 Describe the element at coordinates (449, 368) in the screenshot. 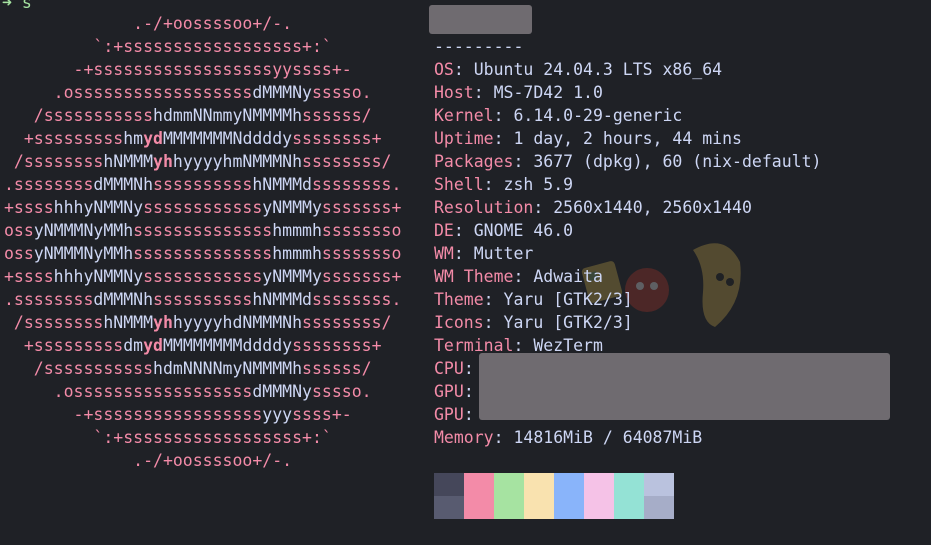

I see `info-key: CPU` at that location.